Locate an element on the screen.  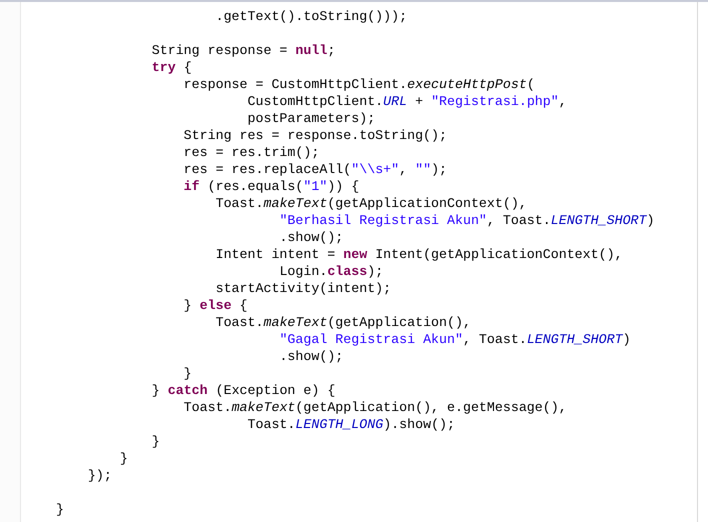
code-line: } catch (Exception e) { is located at coordinates (244, 390).